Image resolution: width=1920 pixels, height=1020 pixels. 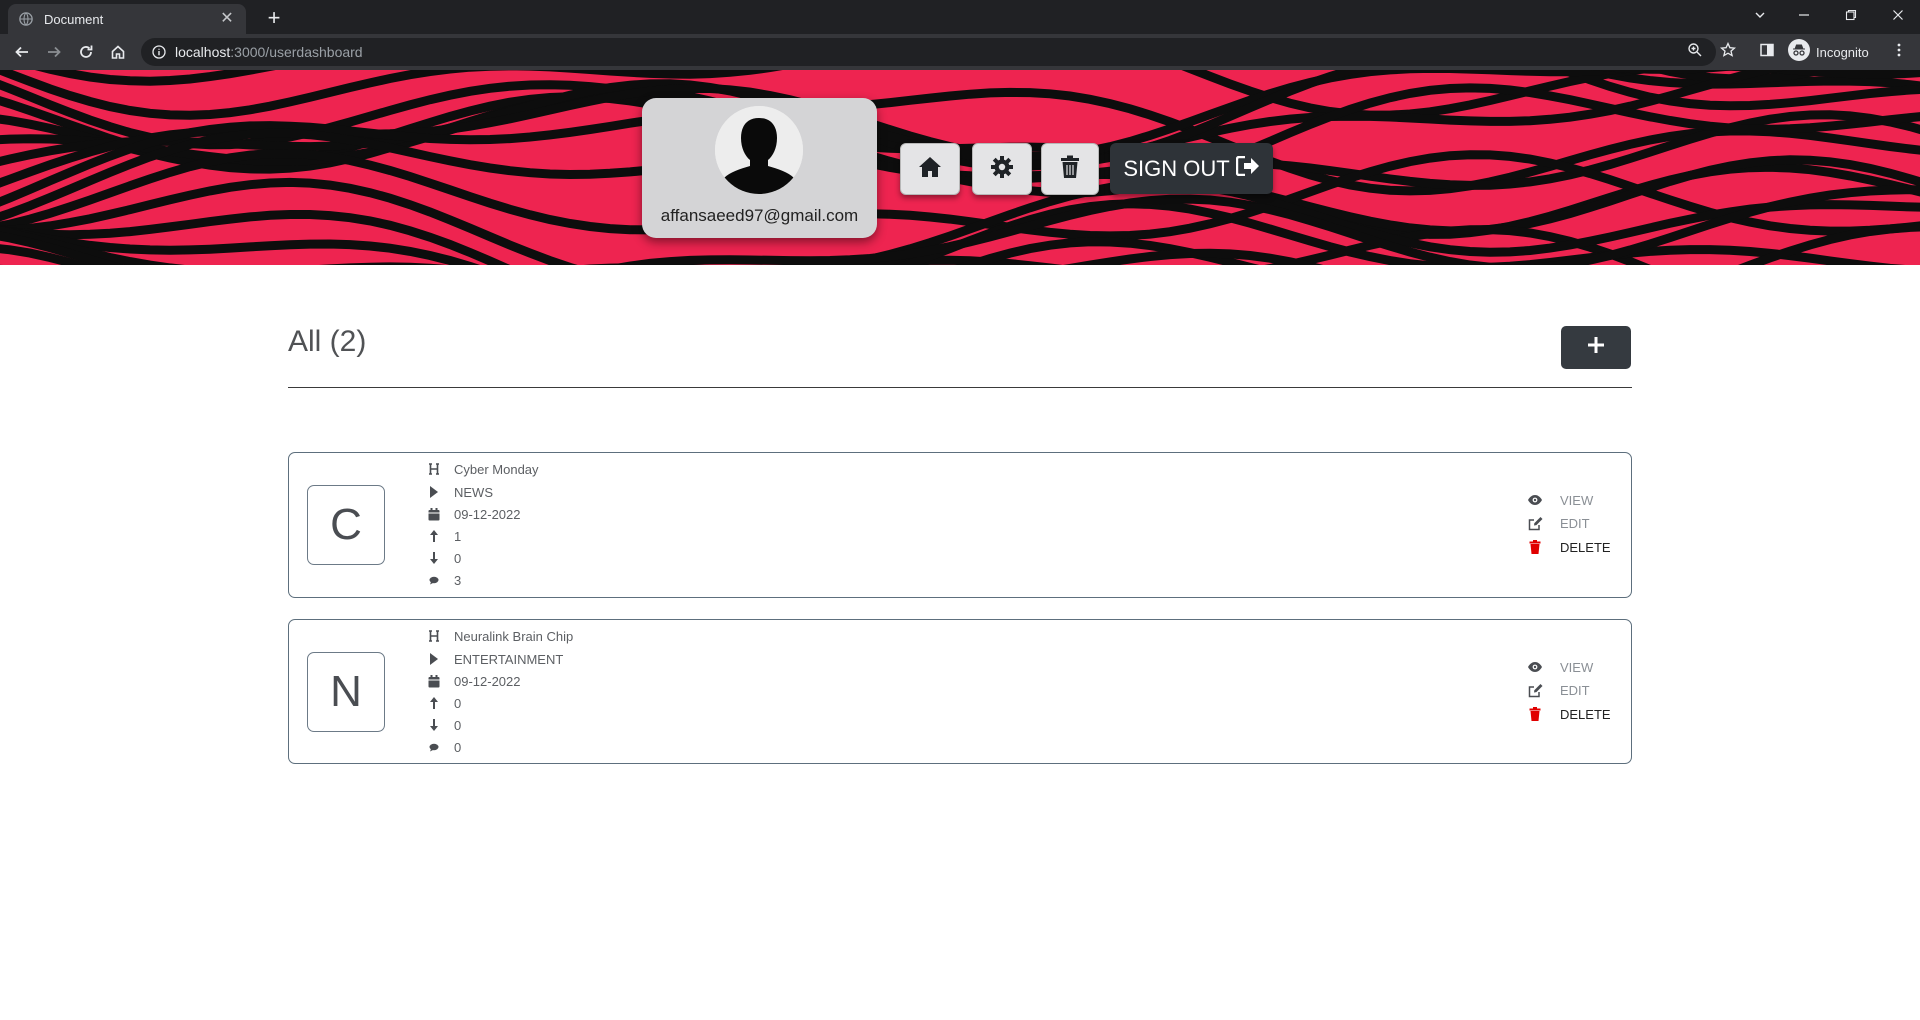 I want to click on globe-icon, so click(x=26, y=19).